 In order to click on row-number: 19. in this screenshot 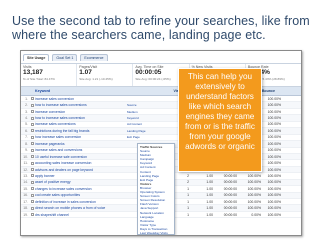, I will do `click(25, 214)`.